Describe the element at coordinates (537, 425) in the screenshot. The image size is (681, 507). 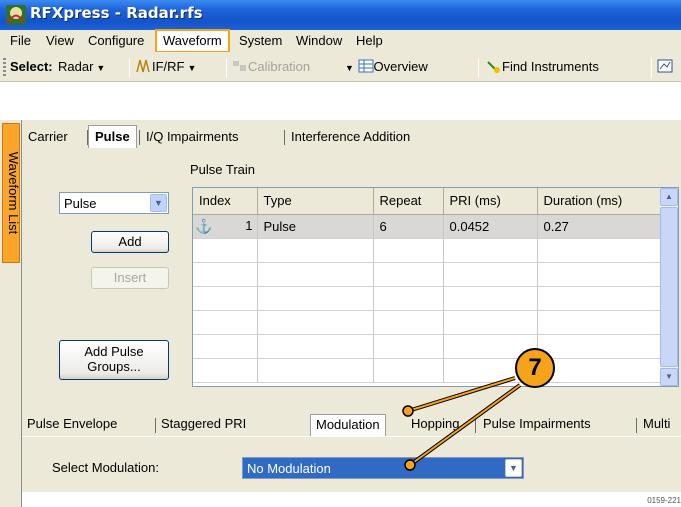
I see `tab-pulse-impairments: Pulse Impairments` at that location.